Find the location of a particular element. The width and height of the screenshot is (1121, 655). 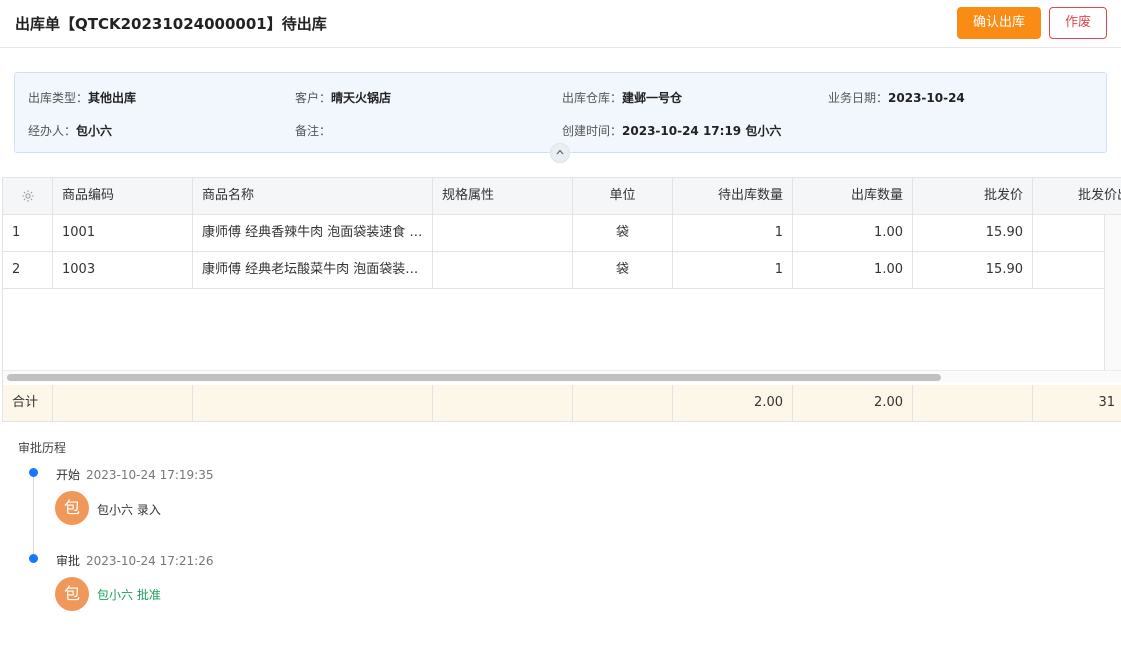

product-code: 1003 is located at coordinates (123, 270).